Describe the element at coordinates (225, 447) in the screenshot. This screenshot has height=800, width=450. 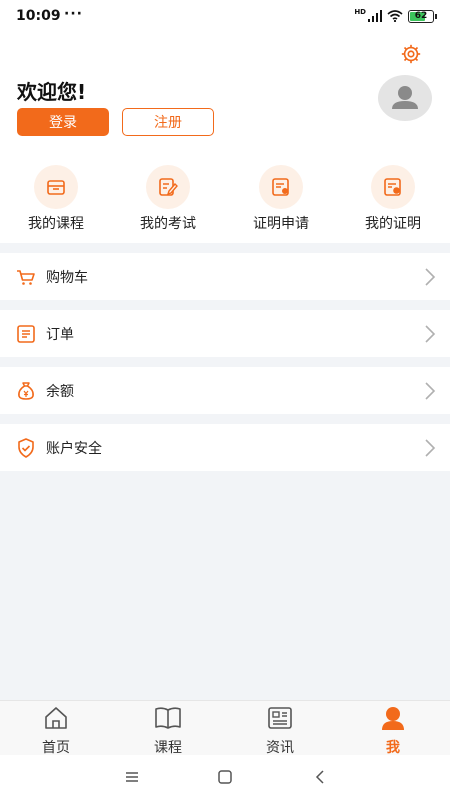
I see `menu-row-account-security: 账户安全` at that location.